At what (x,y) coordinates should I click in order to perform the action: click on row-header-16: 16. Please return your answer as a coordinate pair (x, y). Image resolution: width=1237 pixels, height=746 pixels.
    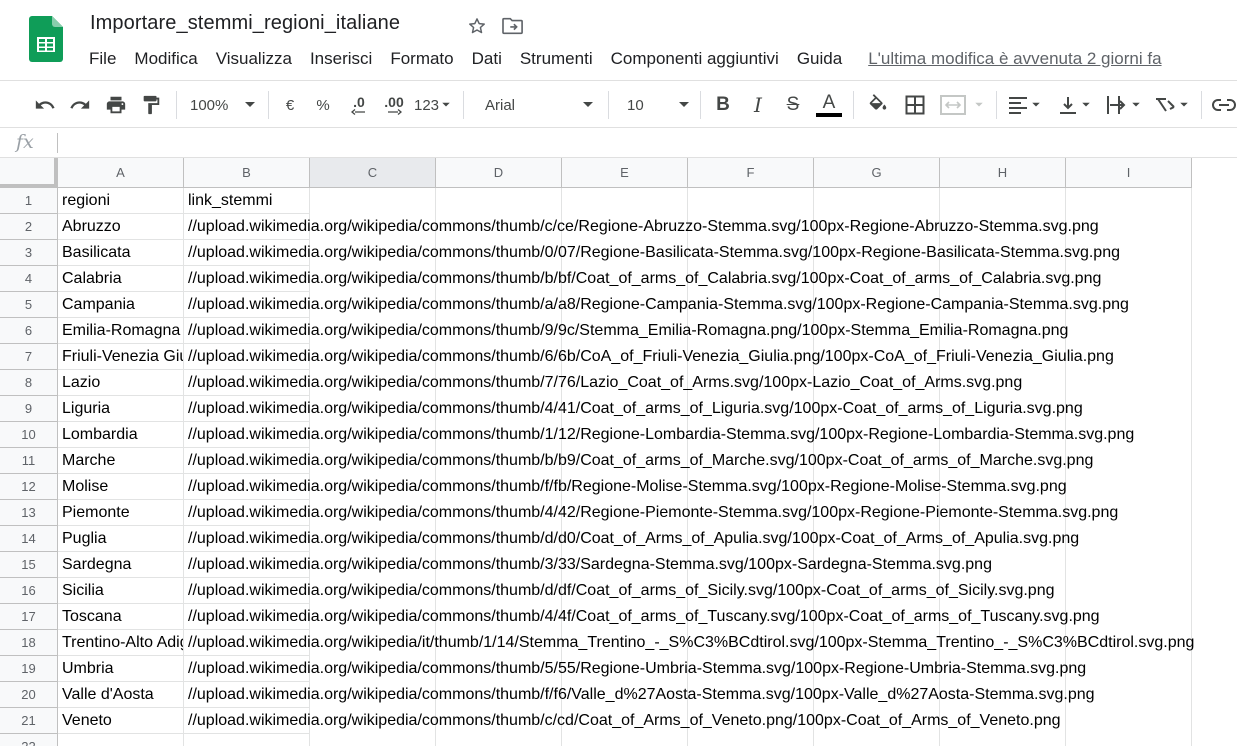
    Looking at the image, I should click on (29, 591).